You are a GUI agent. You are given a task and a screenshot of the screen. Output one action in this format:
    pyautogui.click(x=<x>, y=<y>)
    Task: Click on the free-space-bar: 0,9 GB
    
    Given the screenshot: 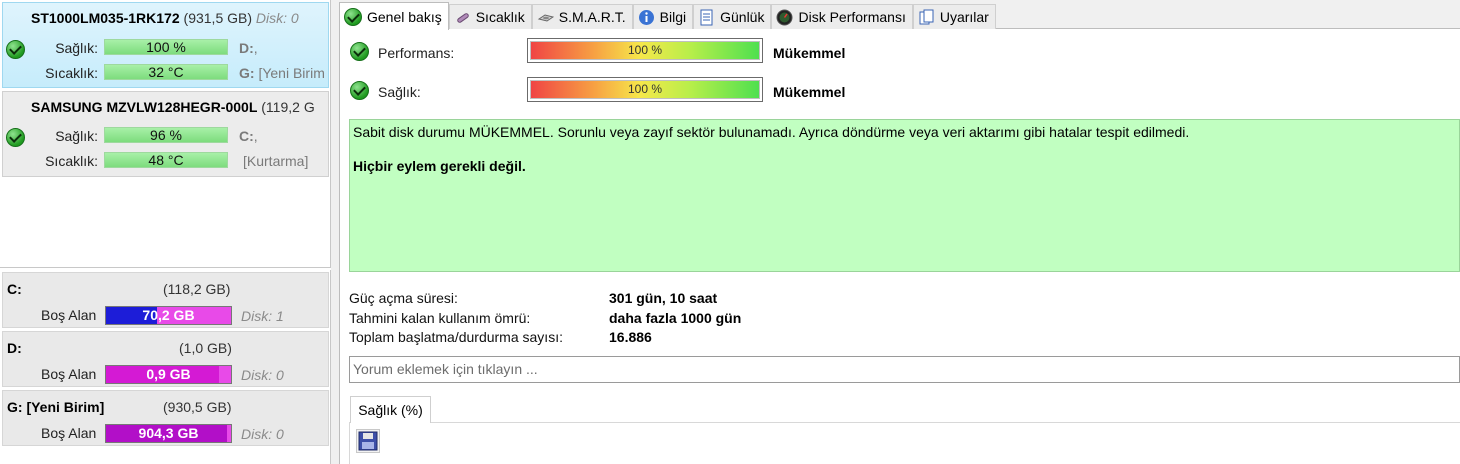 What is the action you would take?
    pyautogui.click(x=168, y=374)
    